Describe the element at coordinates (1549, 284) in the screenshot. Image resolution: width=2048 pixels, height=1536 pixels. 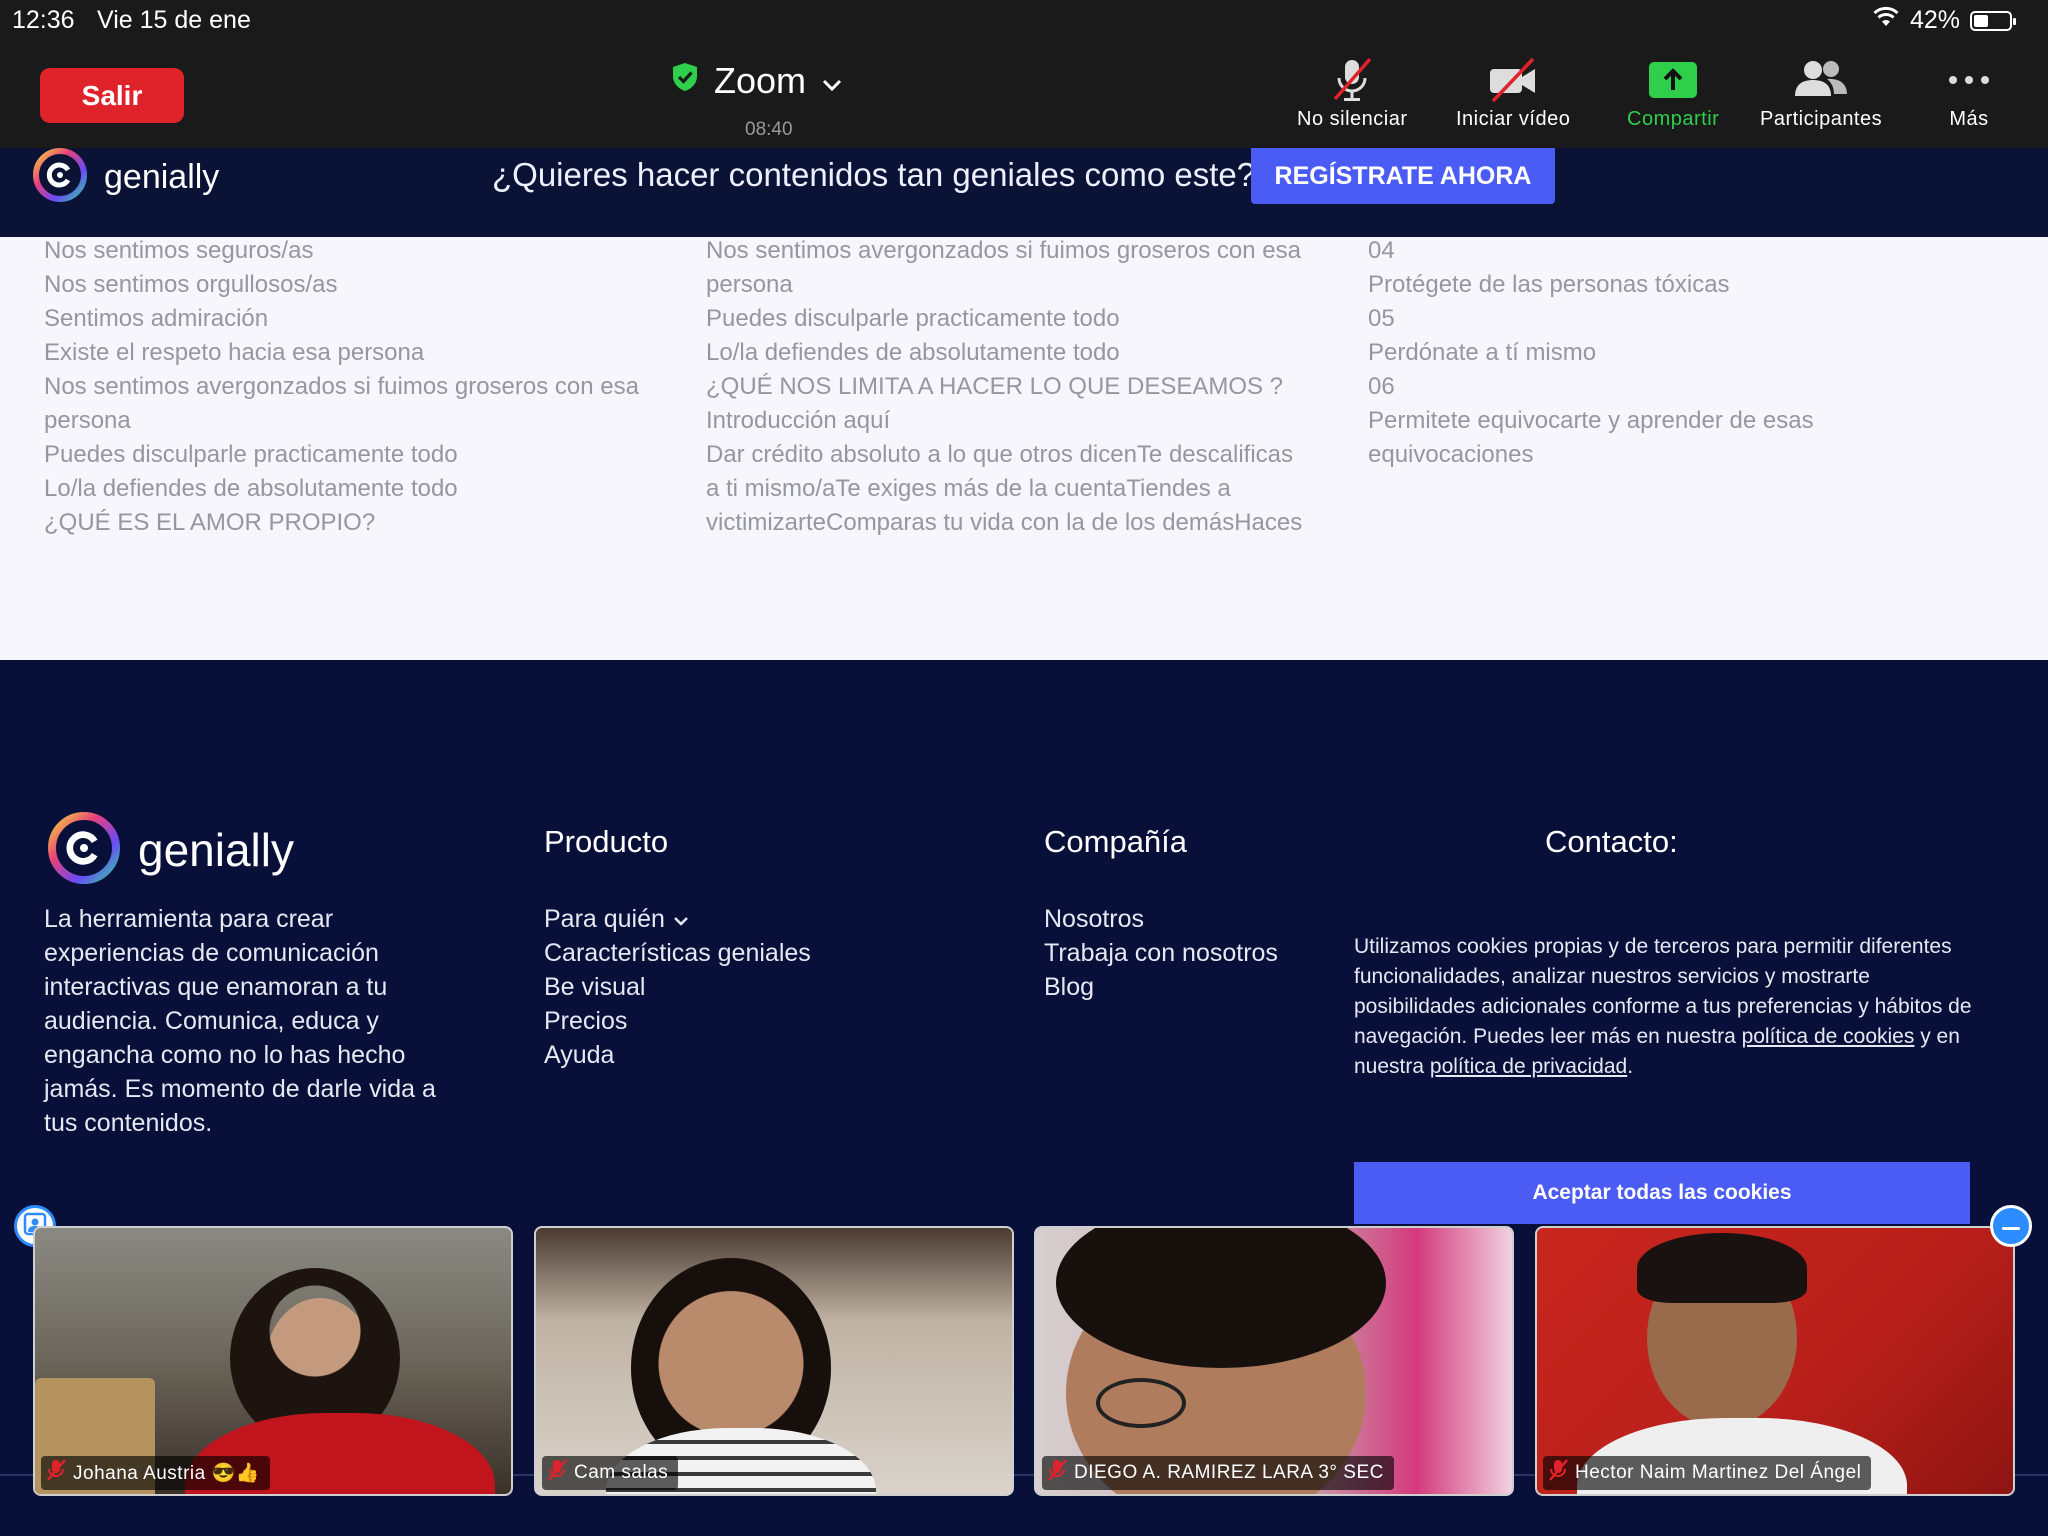
I see `content-line: Protégete de las personas tóxicas` at that location.